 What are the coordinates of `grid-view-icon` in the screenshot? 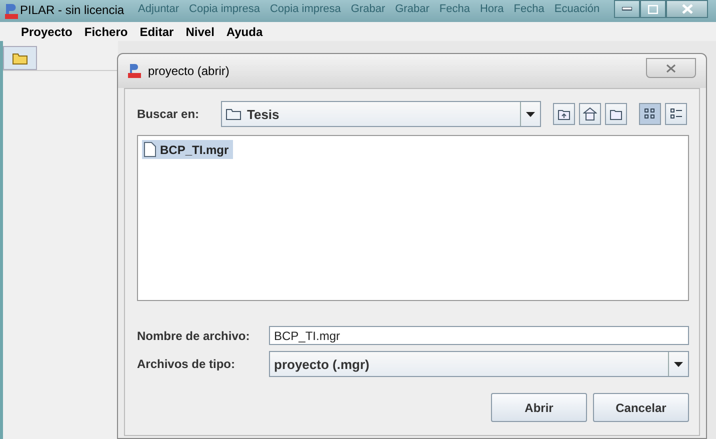 It's located at (650, 114).